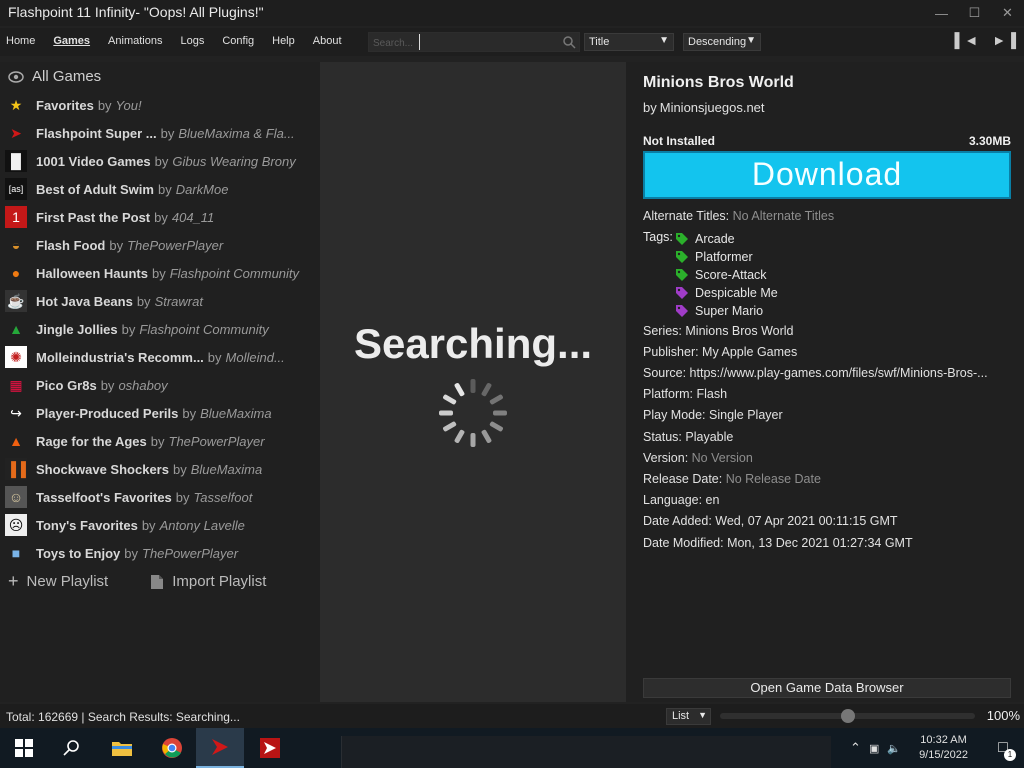 The height and width of the screenshot is (768, 1024). Describe the element at coordinates (67, 581) in the screenshot. I see `new-playlist-label: New Playlist` at that location.